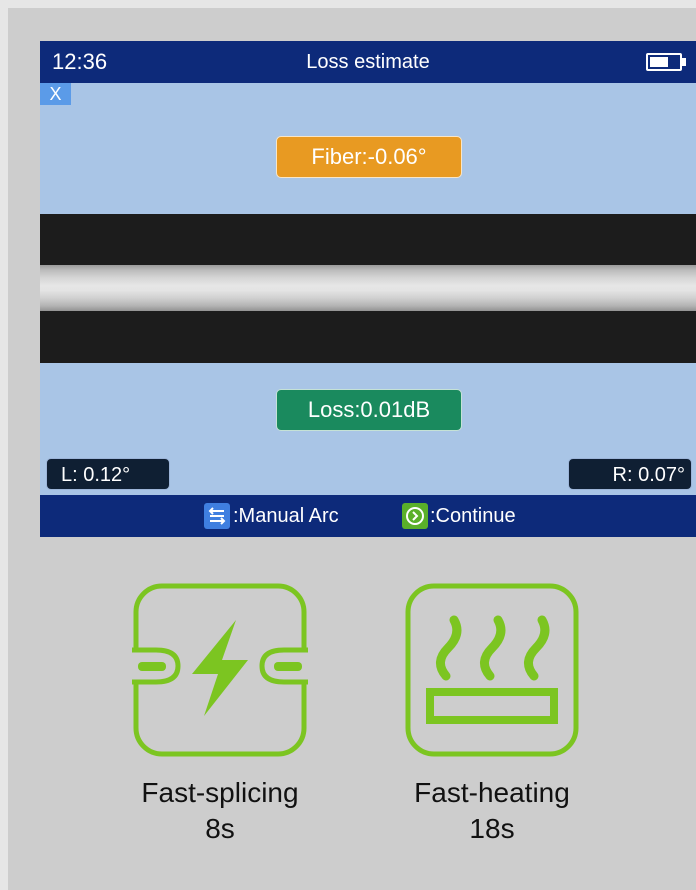 The image size is (696, 890). I want to click on battery-level, so click(659, 62).